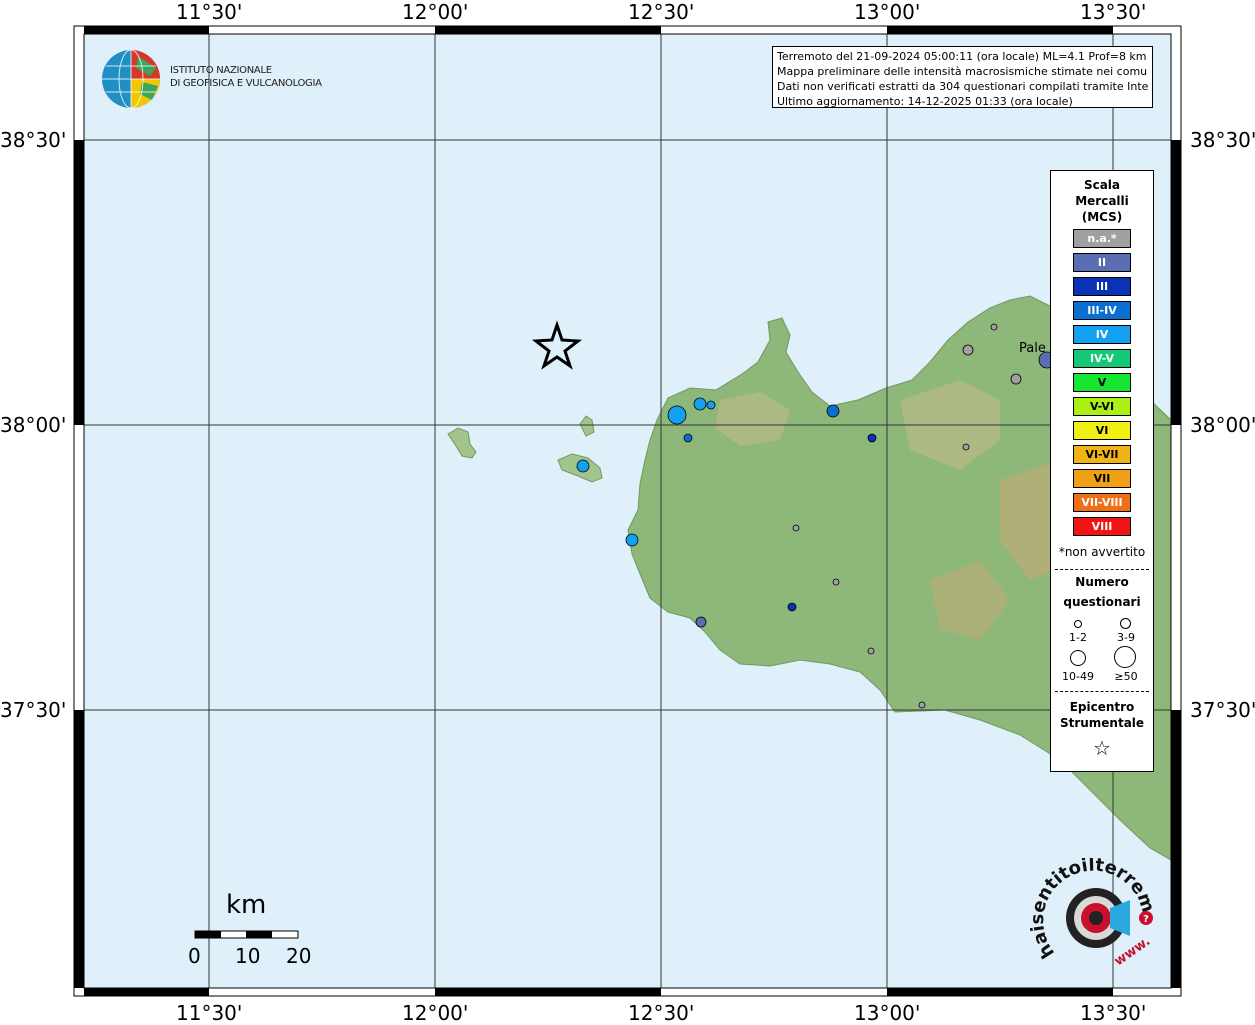 The height and width of the screenshot is (1025, 1255). Describe the element at coordinates (677, 415) in the screenshot. I see `point-large-iv` at that location.